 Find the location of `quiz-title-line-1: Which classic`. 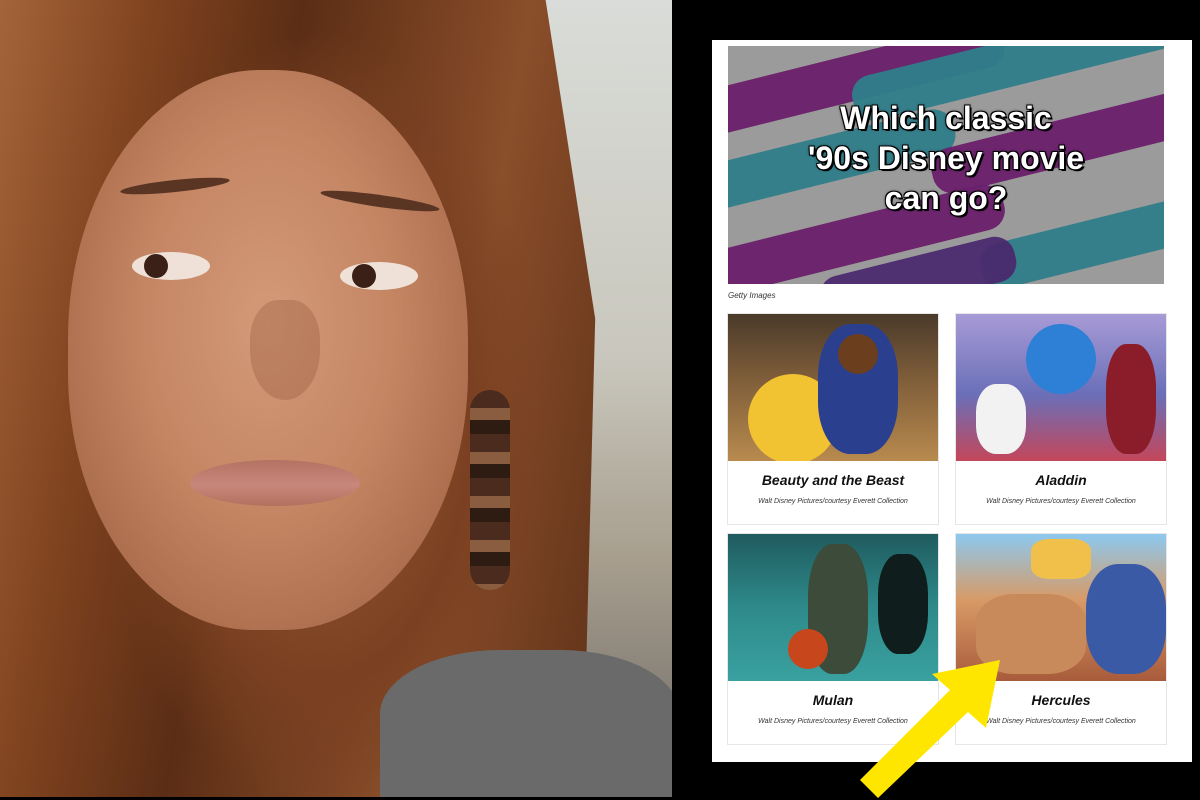

quiz-title-line-1: Which classic is located at coordinates (946, 118).